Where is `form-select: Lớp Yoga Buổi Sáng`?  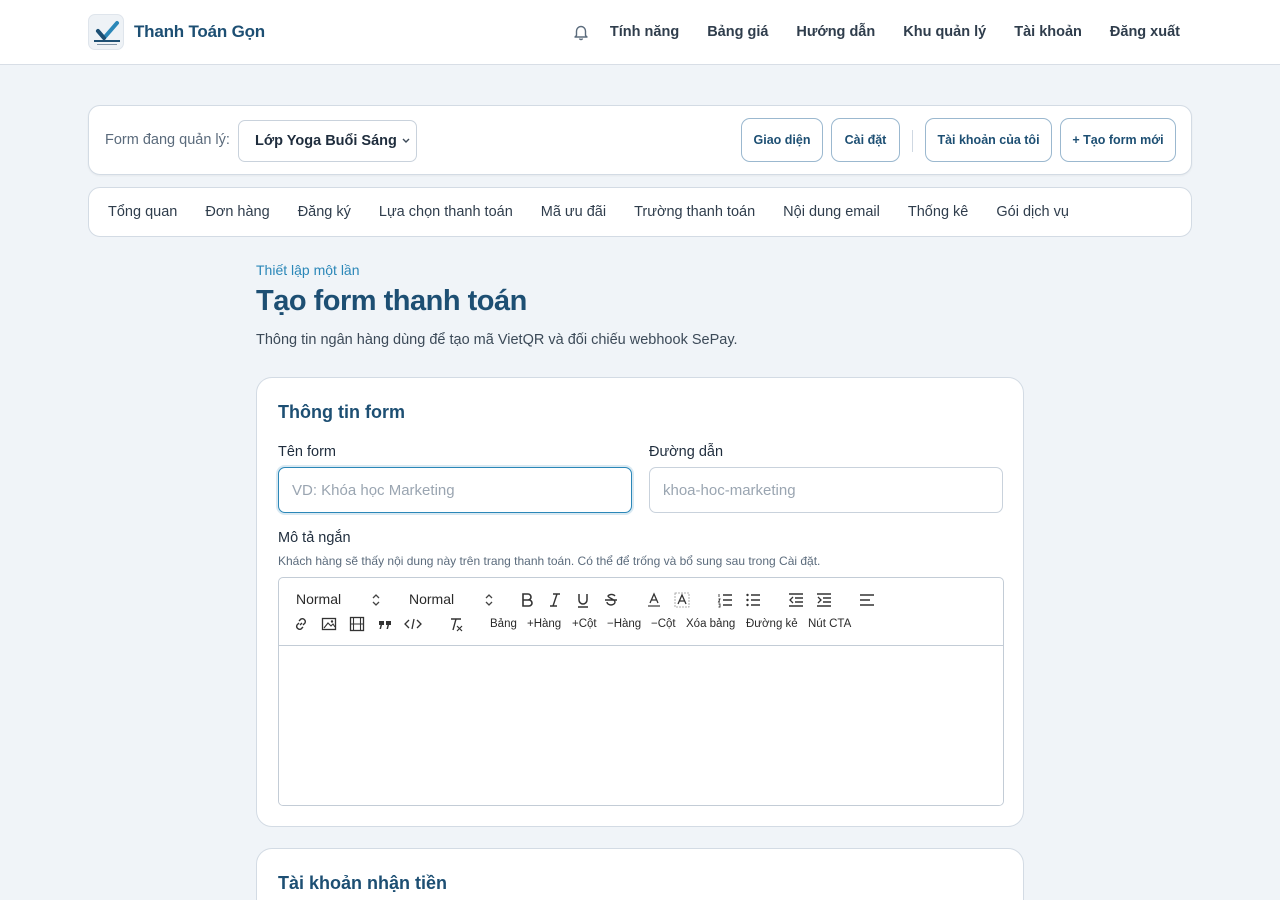 form-select: Lớp Yoga Buổi Sáng is located at coordinates (327, 141).